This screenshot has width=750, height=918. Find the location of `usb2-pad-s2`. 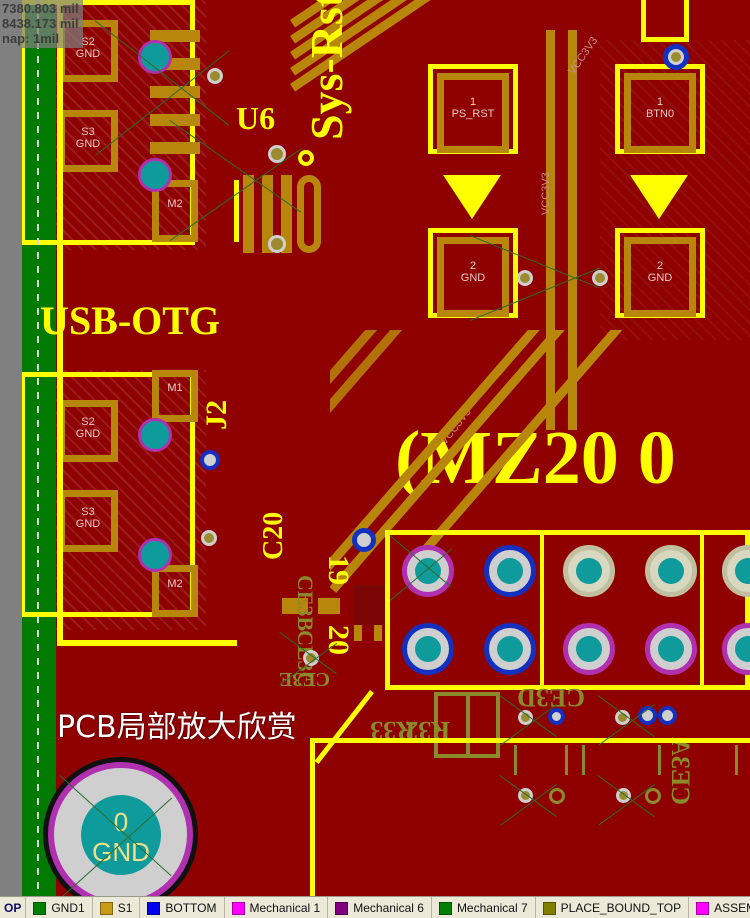

usb2-pad-s2 is located at coordinates (88, 431).